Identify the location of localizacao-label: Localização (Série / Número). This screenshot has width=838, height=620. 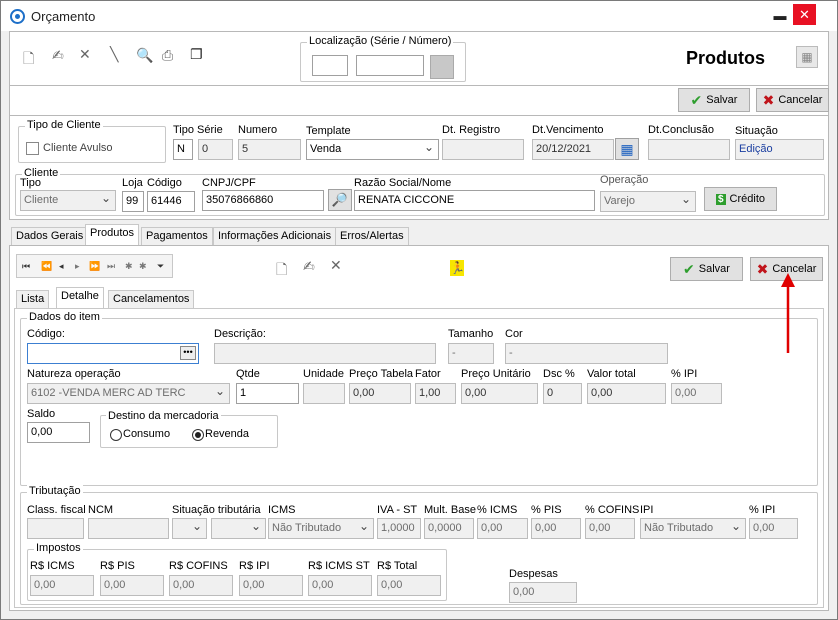
(380, 41).